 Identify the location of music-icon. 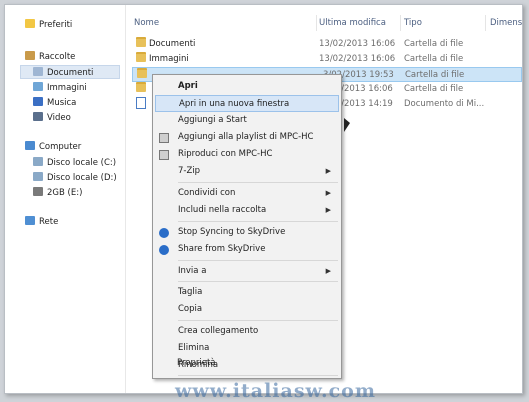
(38, 101).